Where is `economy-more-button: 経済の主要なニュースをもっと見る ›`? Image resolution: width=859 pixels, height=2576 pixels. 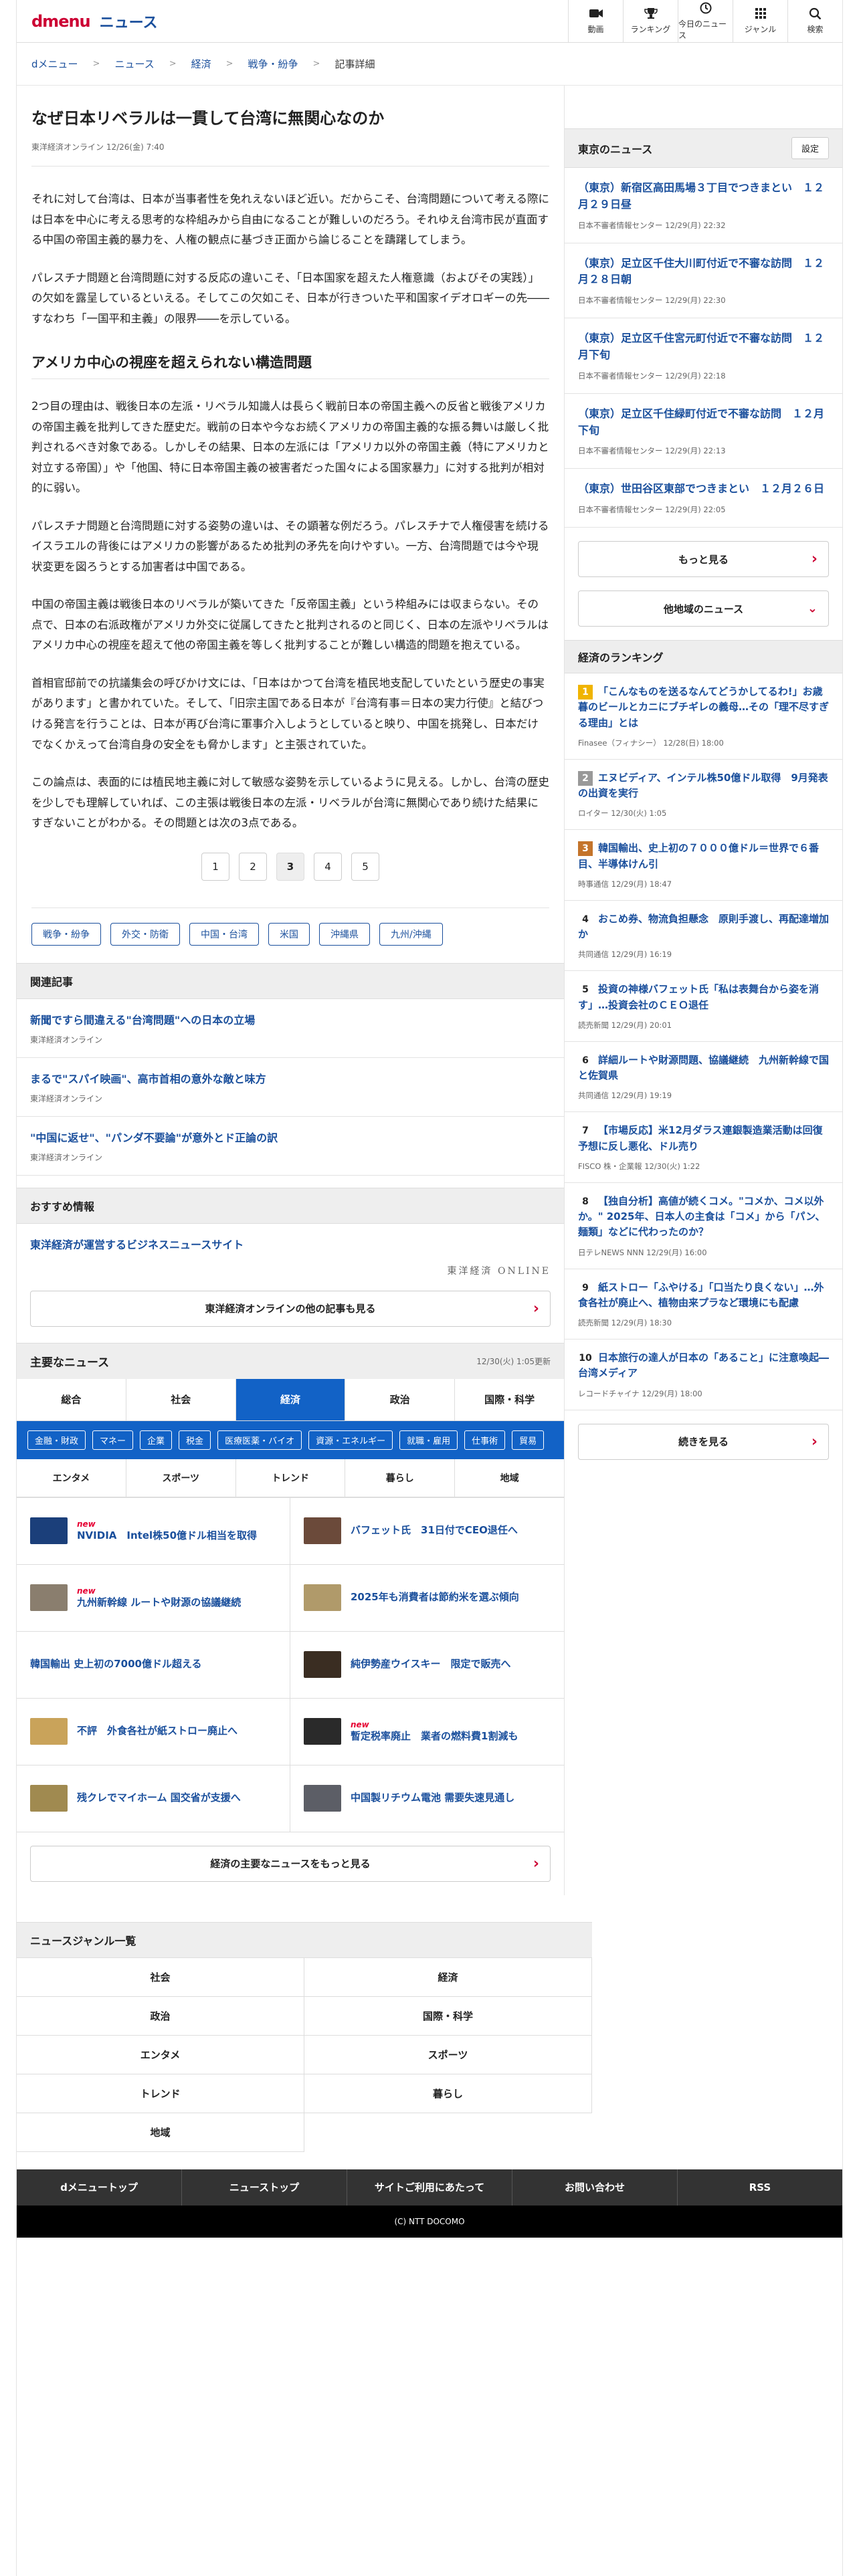 economy-more-button: 経済の主要なニュースをもっと見る › is located at coordinates (290, 1863).